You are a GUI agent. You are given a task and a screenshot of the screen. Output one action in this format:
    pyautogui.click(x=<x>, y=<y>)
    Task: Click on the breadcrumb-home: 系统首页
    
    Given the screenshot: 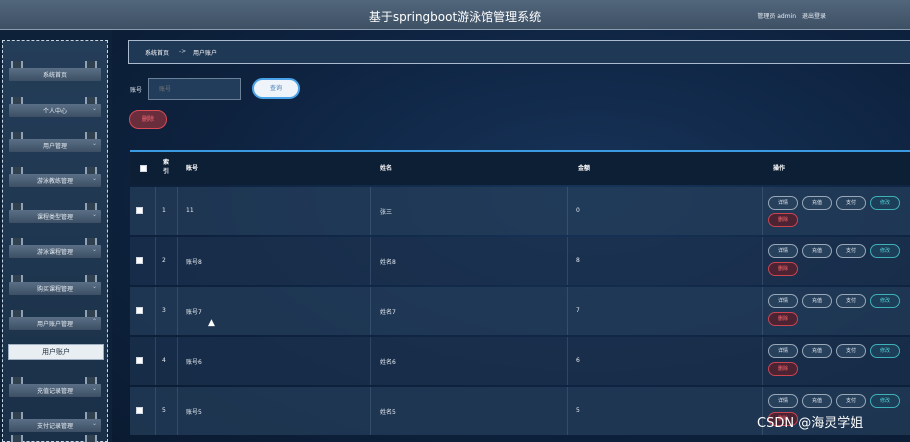 What is the action you would take?
    pyautogui.click(x=157, y=52)
    